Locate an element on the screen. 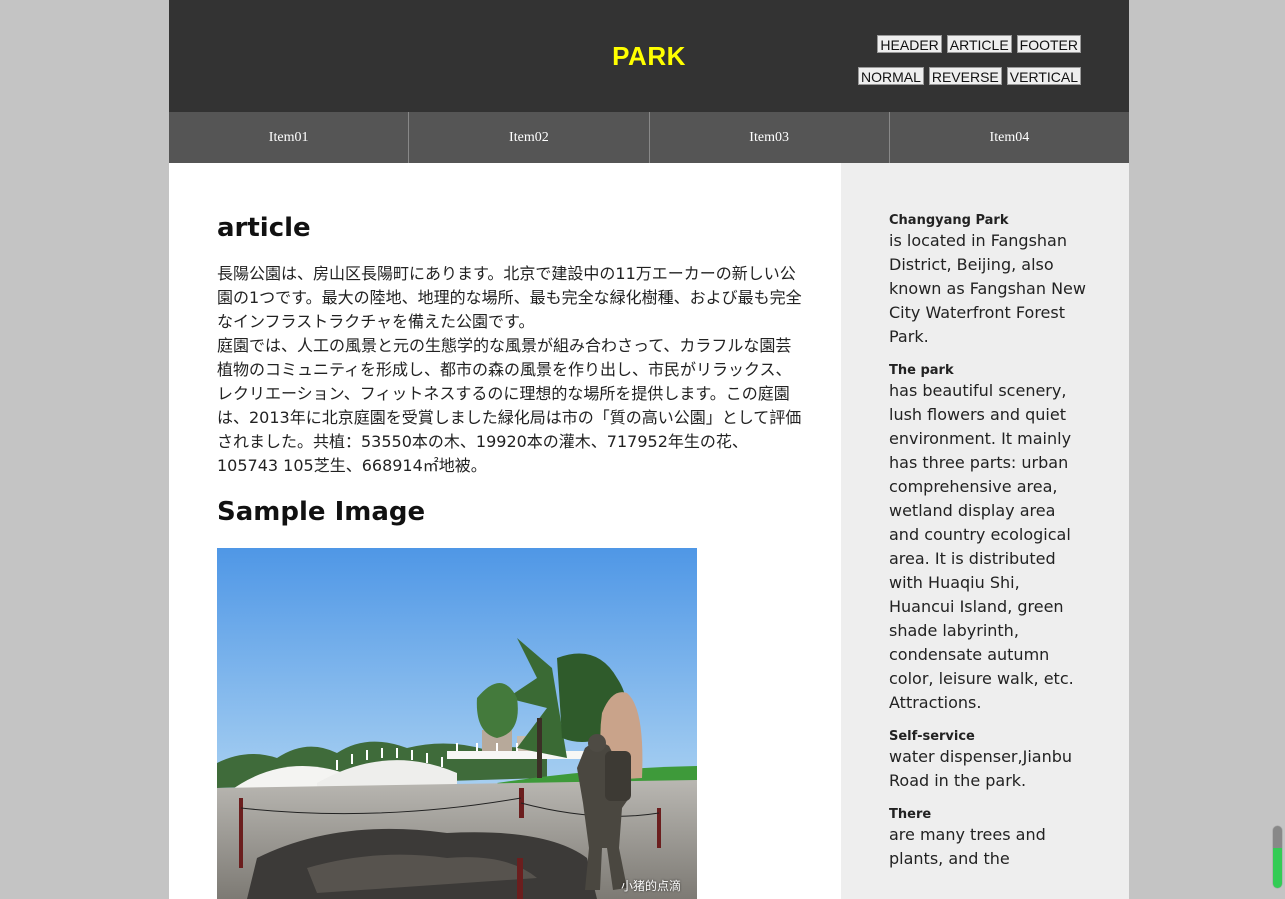 Image resolution: width=1285 pixels, height=899 pixels. sidebar-block-title: Self-service is located at coordinates (932, 736).